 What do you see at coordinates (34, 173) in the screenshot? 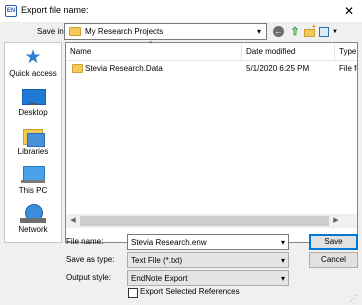
I see `computer-icon` at bounding box center [34, 173].